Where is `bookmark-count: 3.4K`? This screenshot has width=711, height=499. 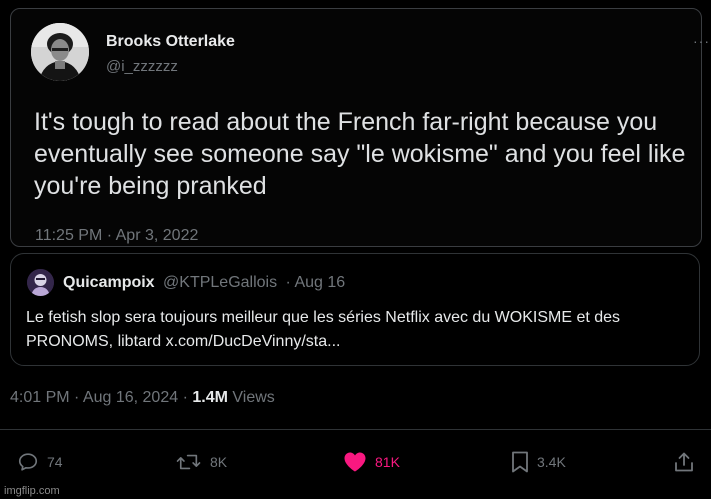 bookmark-count: 3.4K is located at coordinates (551, 462).